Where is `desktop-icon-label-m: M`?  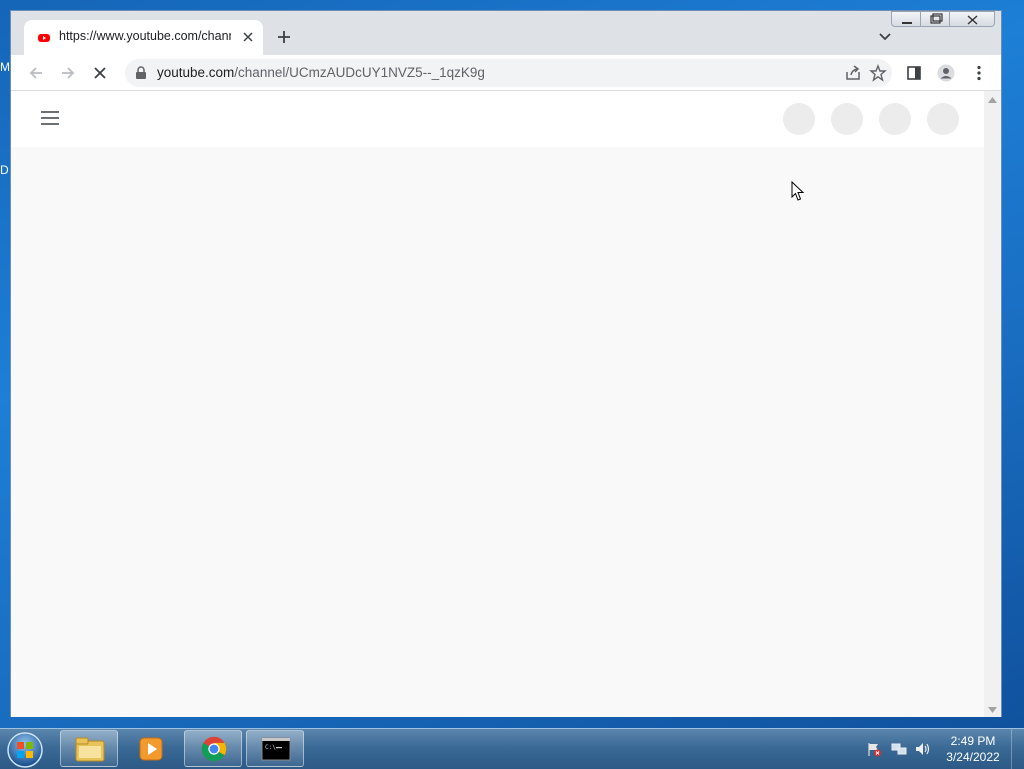
desktop-icon-label-m: M is located at coordinates (5, 67).